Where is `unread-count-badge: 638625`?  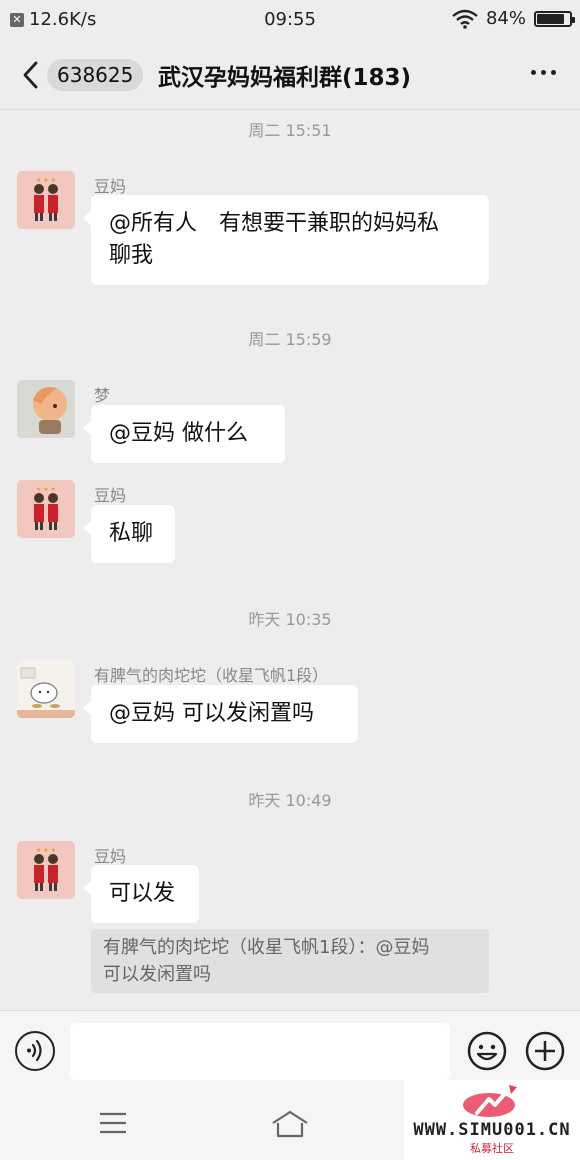
unread-count-badge: 638625 is located at coordinates (95, 75).